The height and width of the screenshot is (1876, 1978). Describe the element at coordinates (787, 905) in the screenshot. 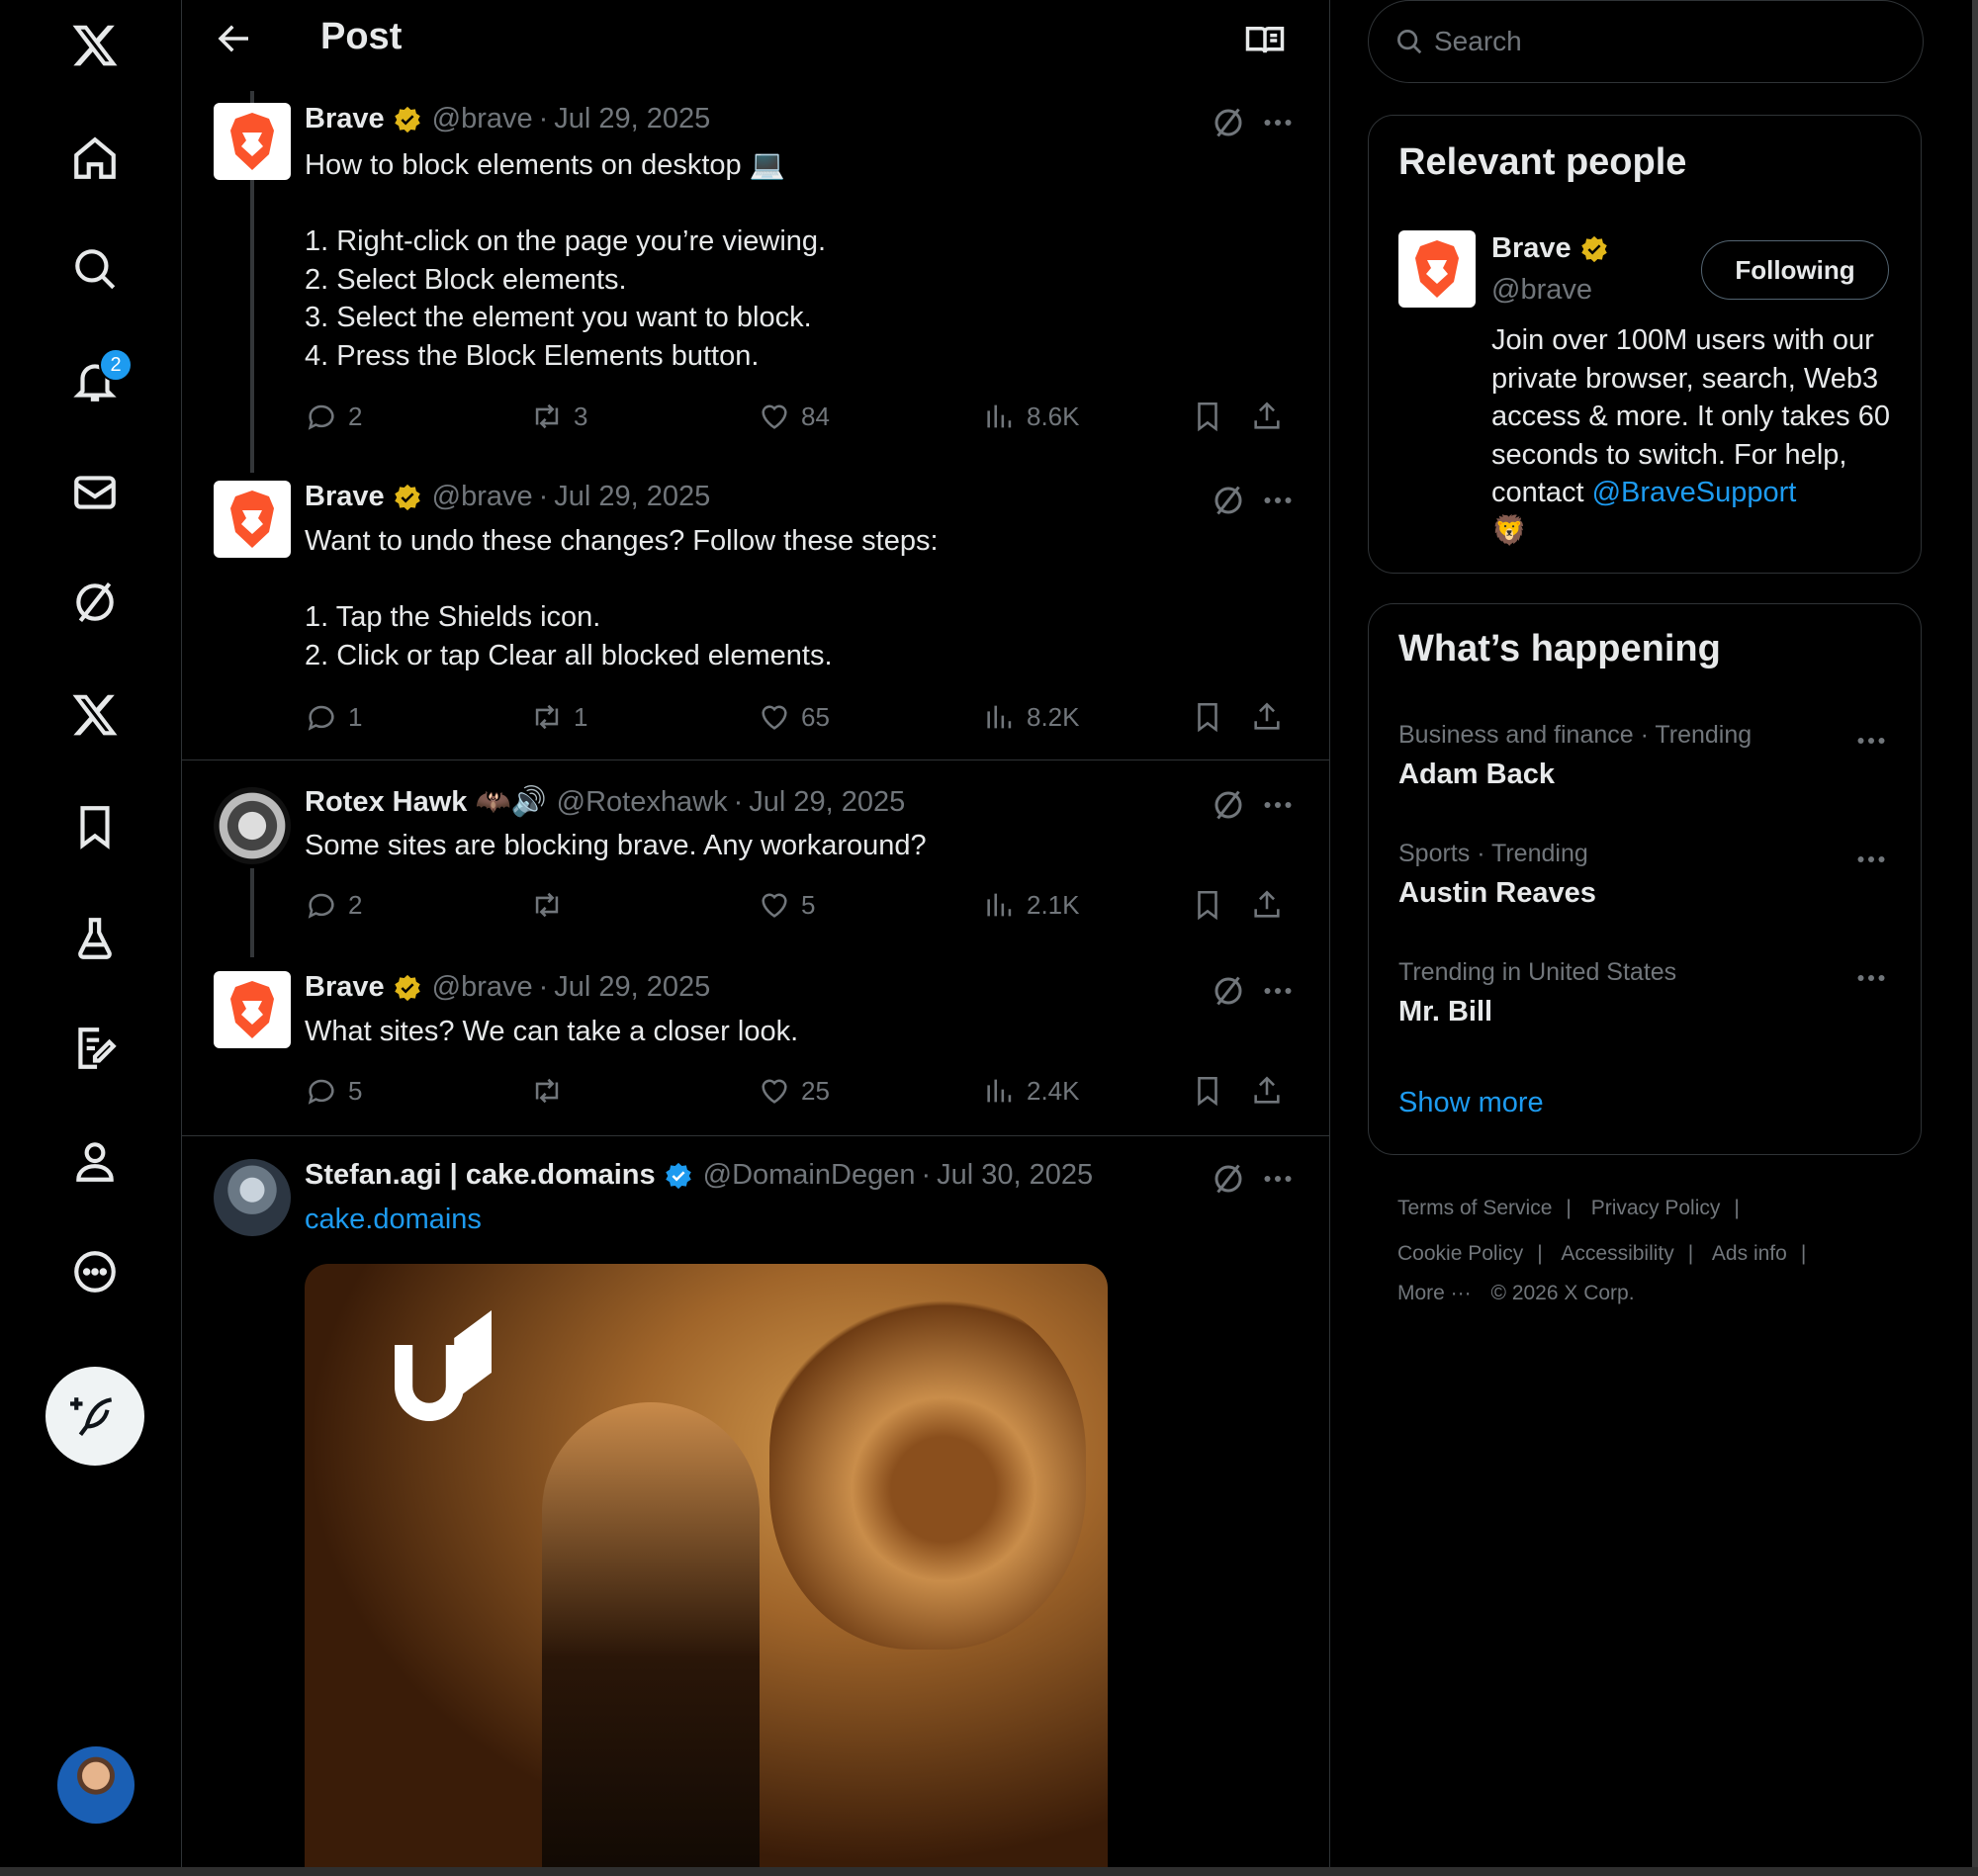

I see `like-button: 5` at that location.